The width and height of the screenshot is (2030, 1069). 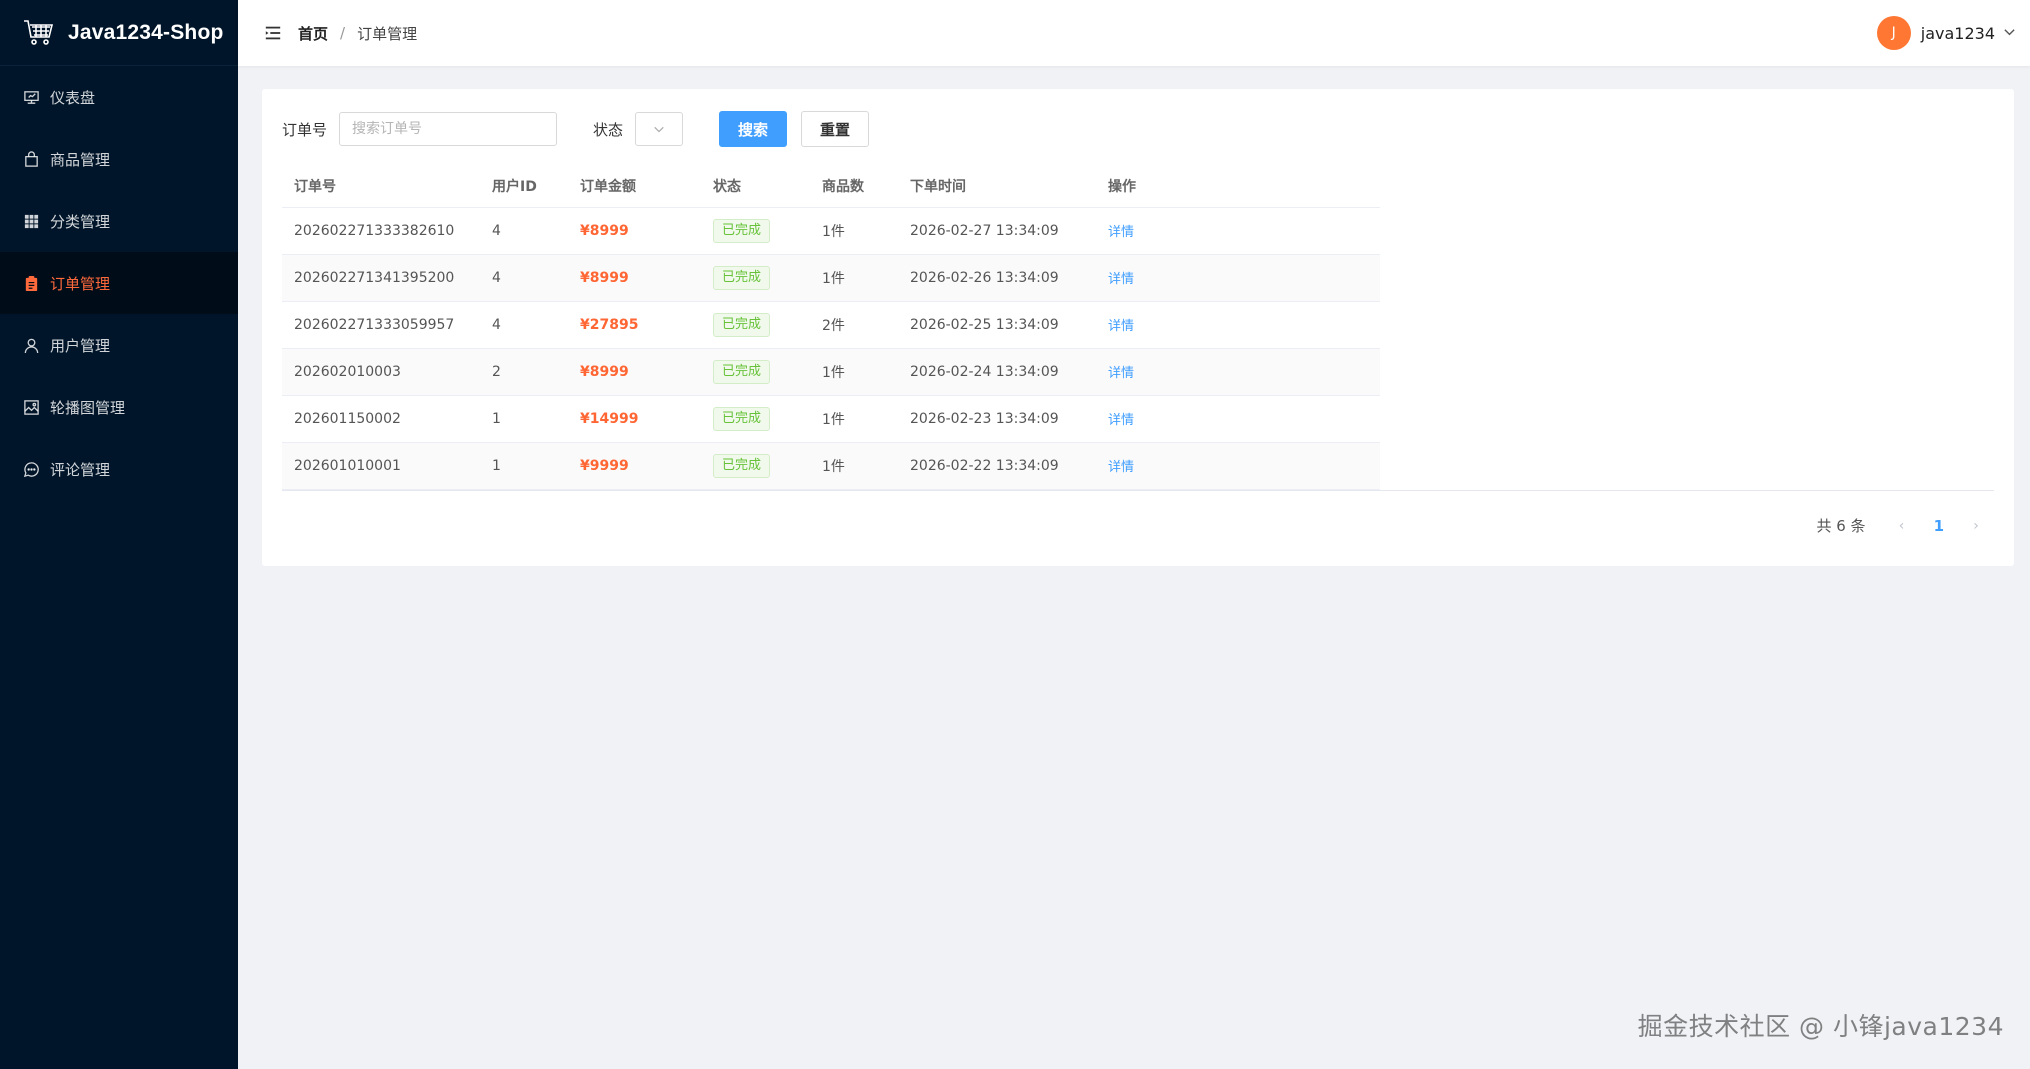 I want to click on table-cell: 2026-02-23 13:34:09, so click(x=997, y=419).